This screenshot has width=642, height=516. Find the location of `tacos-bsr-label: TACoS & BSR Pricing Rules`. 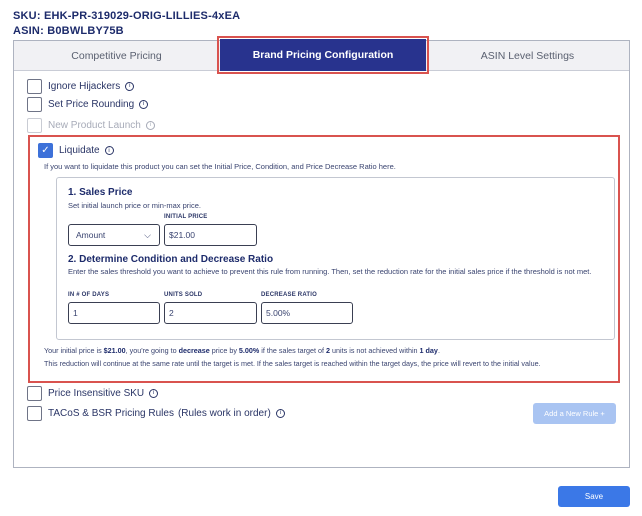

tacos-bsr-label: TACoS & BSR Pricing Rules is located at coordinates (111, 413).